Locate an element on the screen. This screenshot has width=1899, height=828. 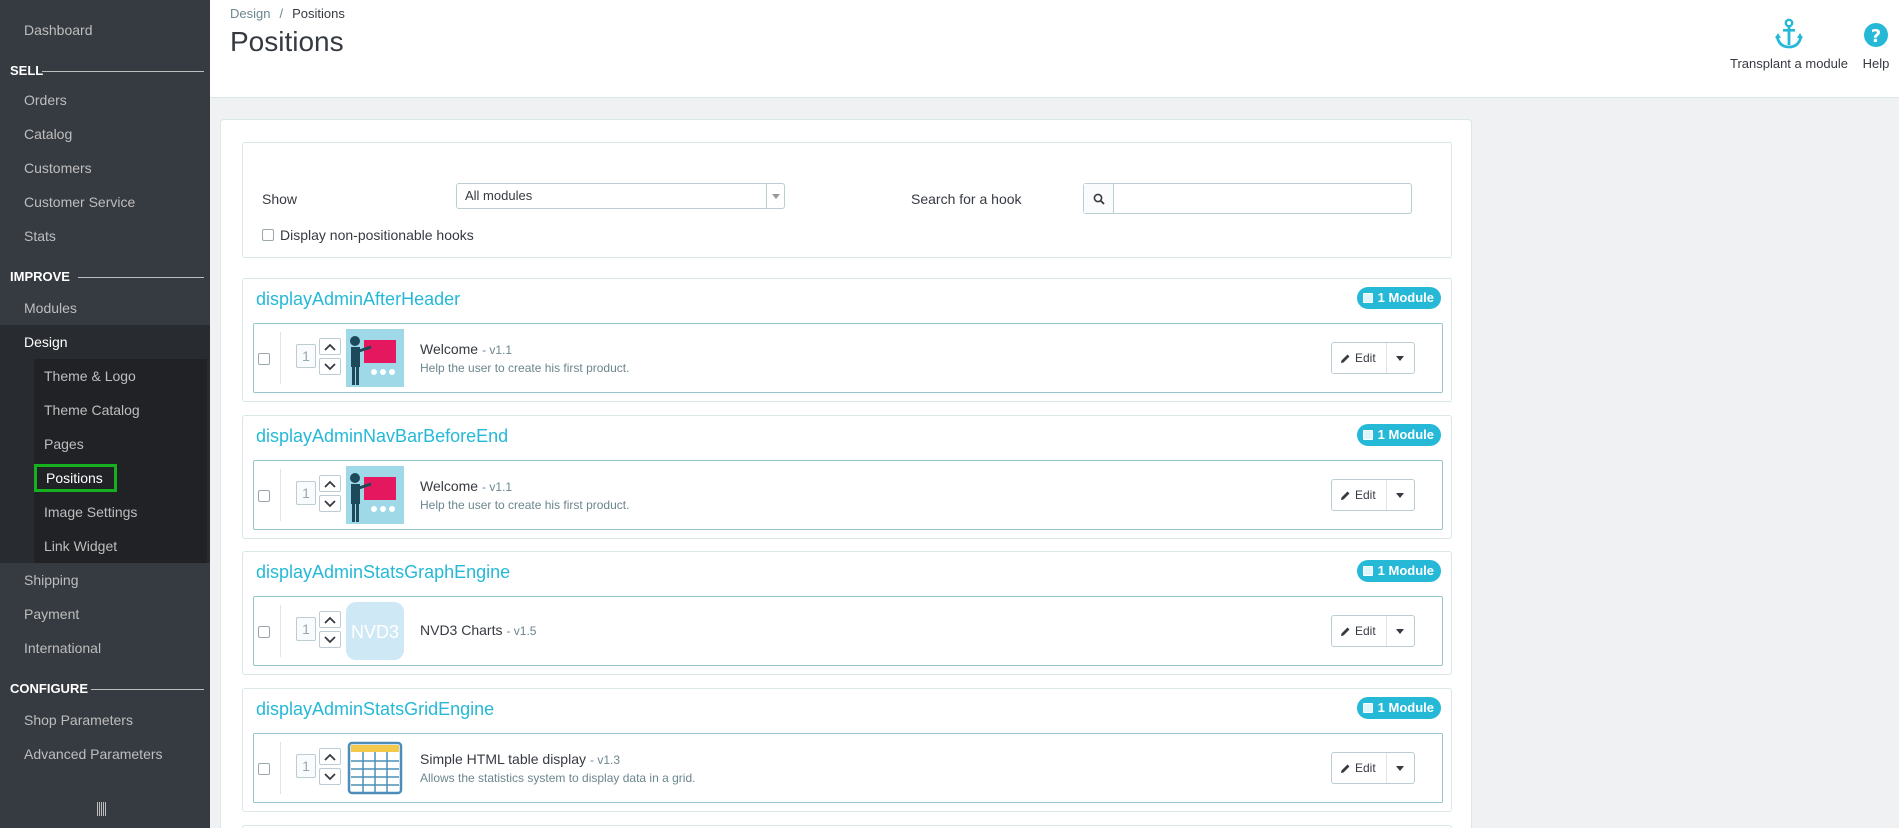
module-name-text: Welcome is located at coordinates (449, 486).